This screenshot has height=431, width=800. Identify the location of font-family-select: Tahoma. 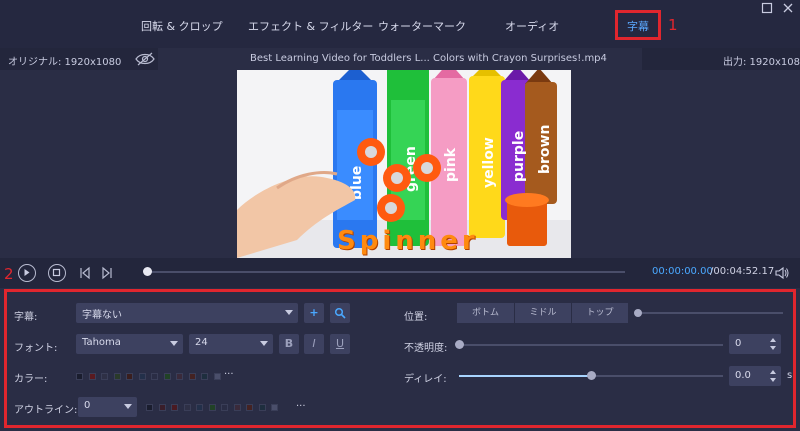
(129, 344).